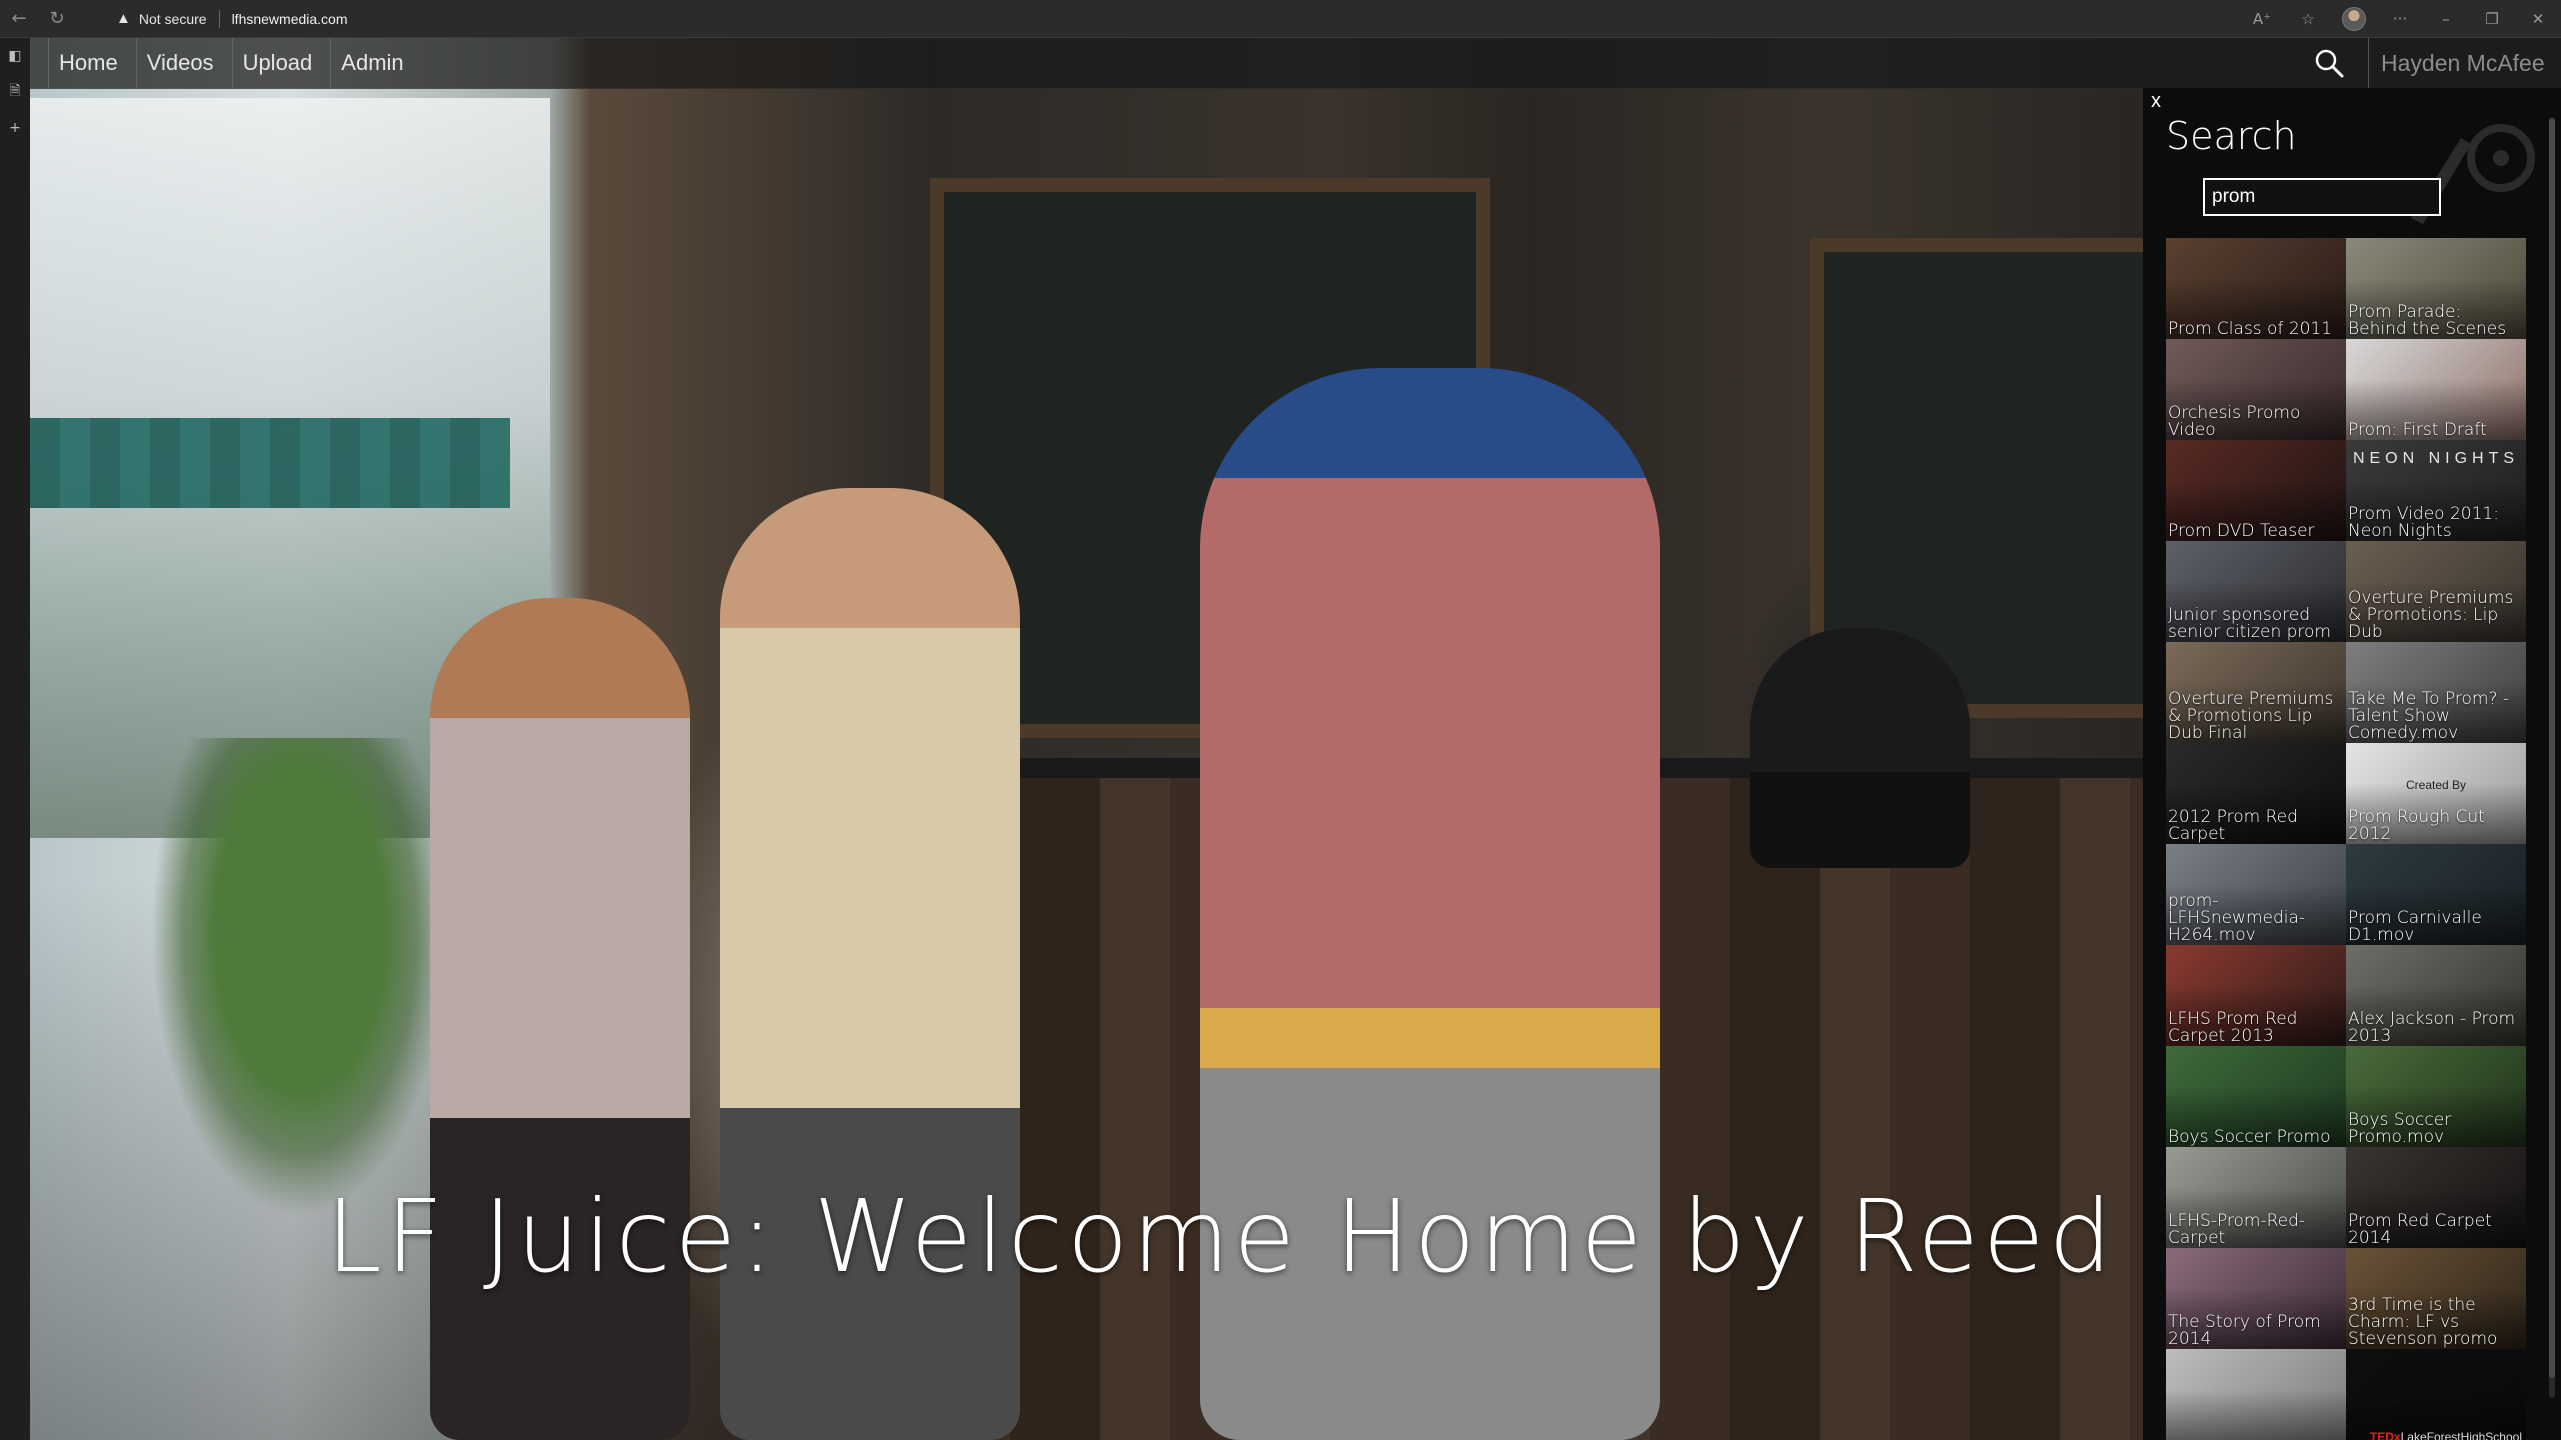 Image resolution: width=2561 pixels, height=1440 pixels. What do you see at coordinates (2446, 19) in the screenshot?
I see `minimize-icon: –` at bounding box center [2446, 19].